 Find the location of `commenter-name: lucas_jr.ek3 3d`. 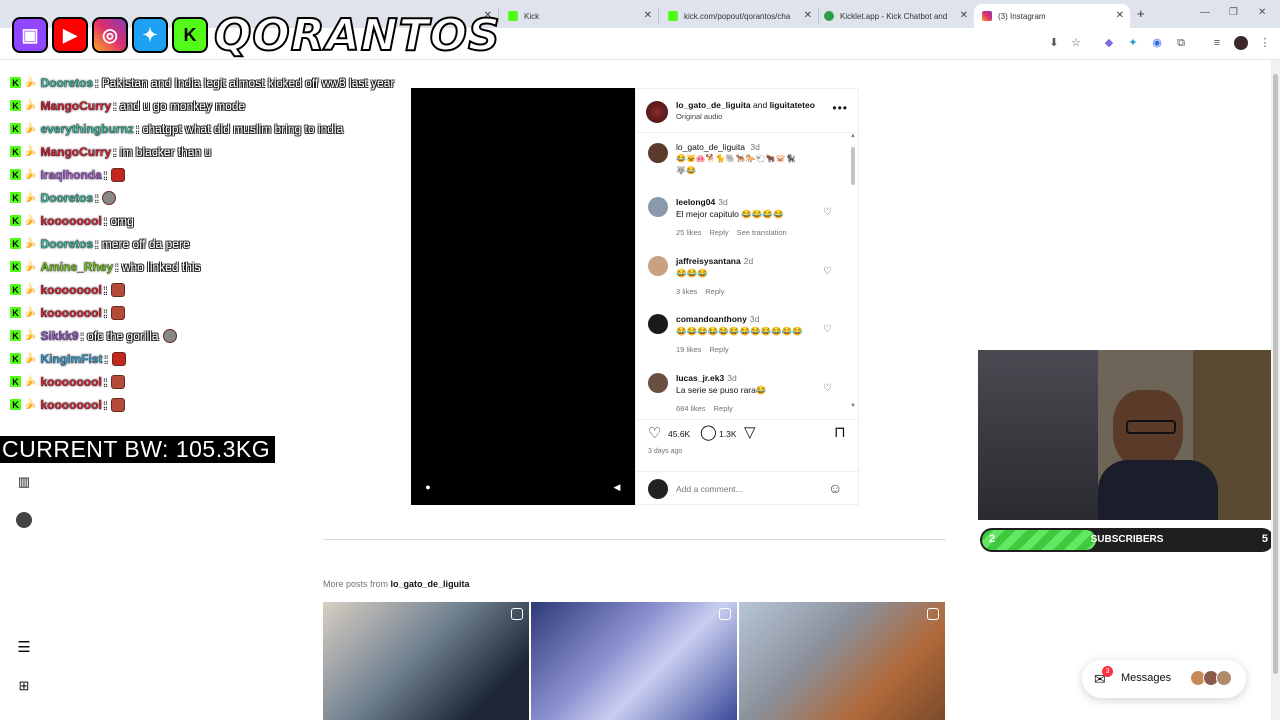

commenter-name: lucas_jr.ek3 3d is located at coordinates (706, 378).